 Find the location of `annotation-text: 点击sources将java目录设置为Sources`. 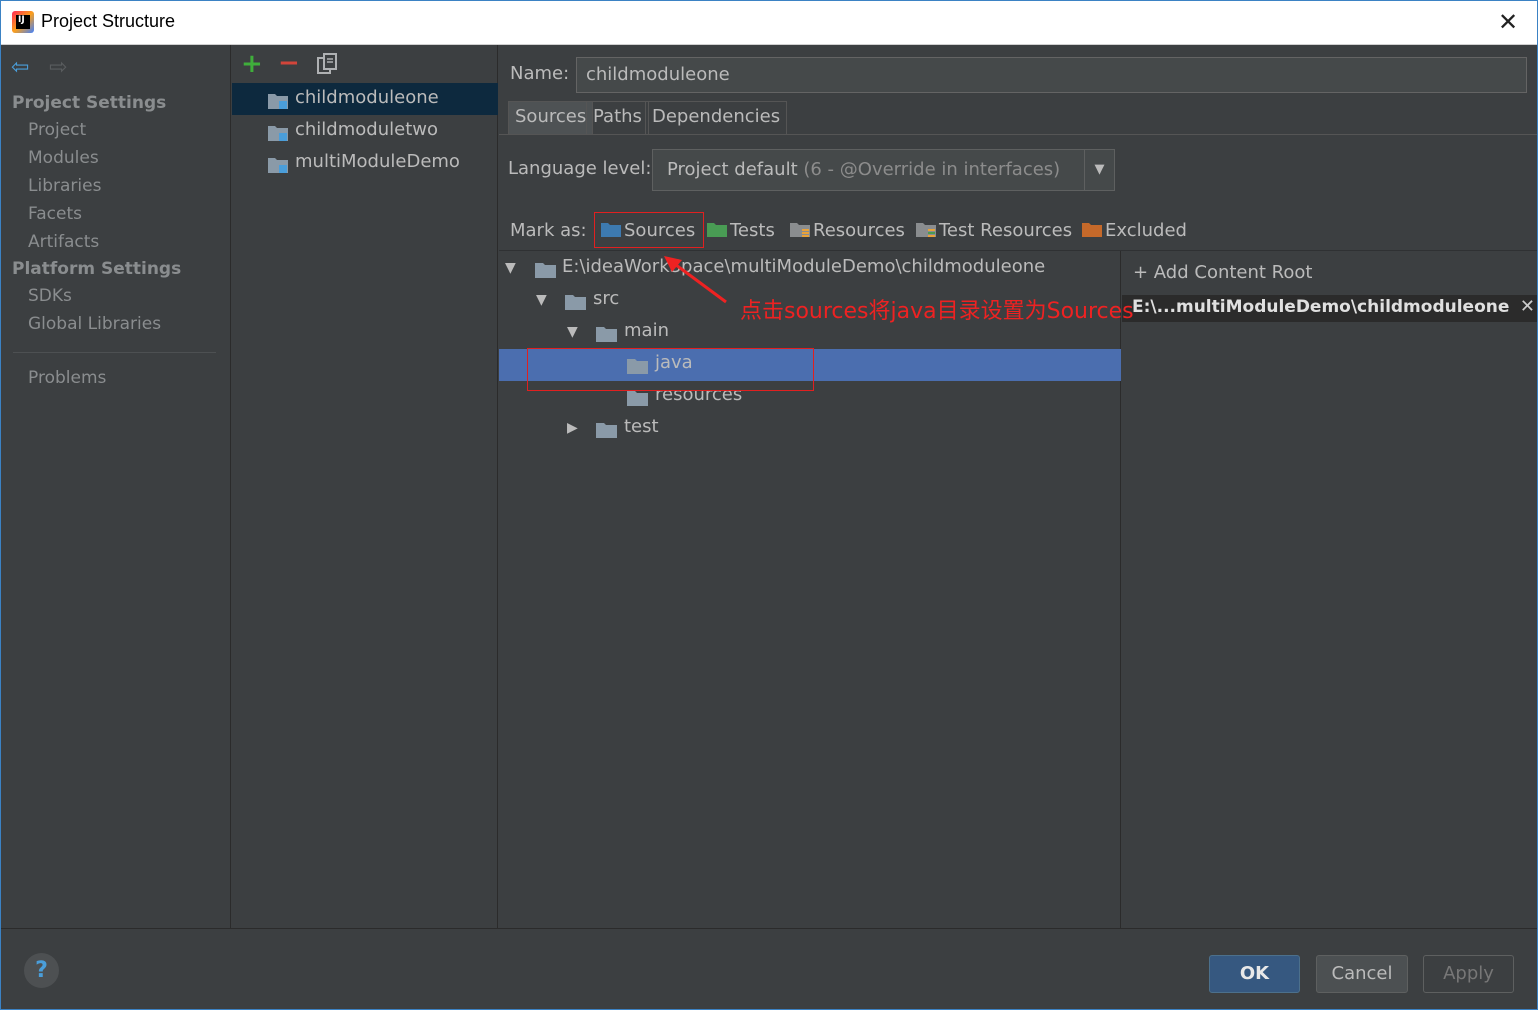

annotation-text: 点击sources将java目录设置为Sources is located at coordinates (937, 311).